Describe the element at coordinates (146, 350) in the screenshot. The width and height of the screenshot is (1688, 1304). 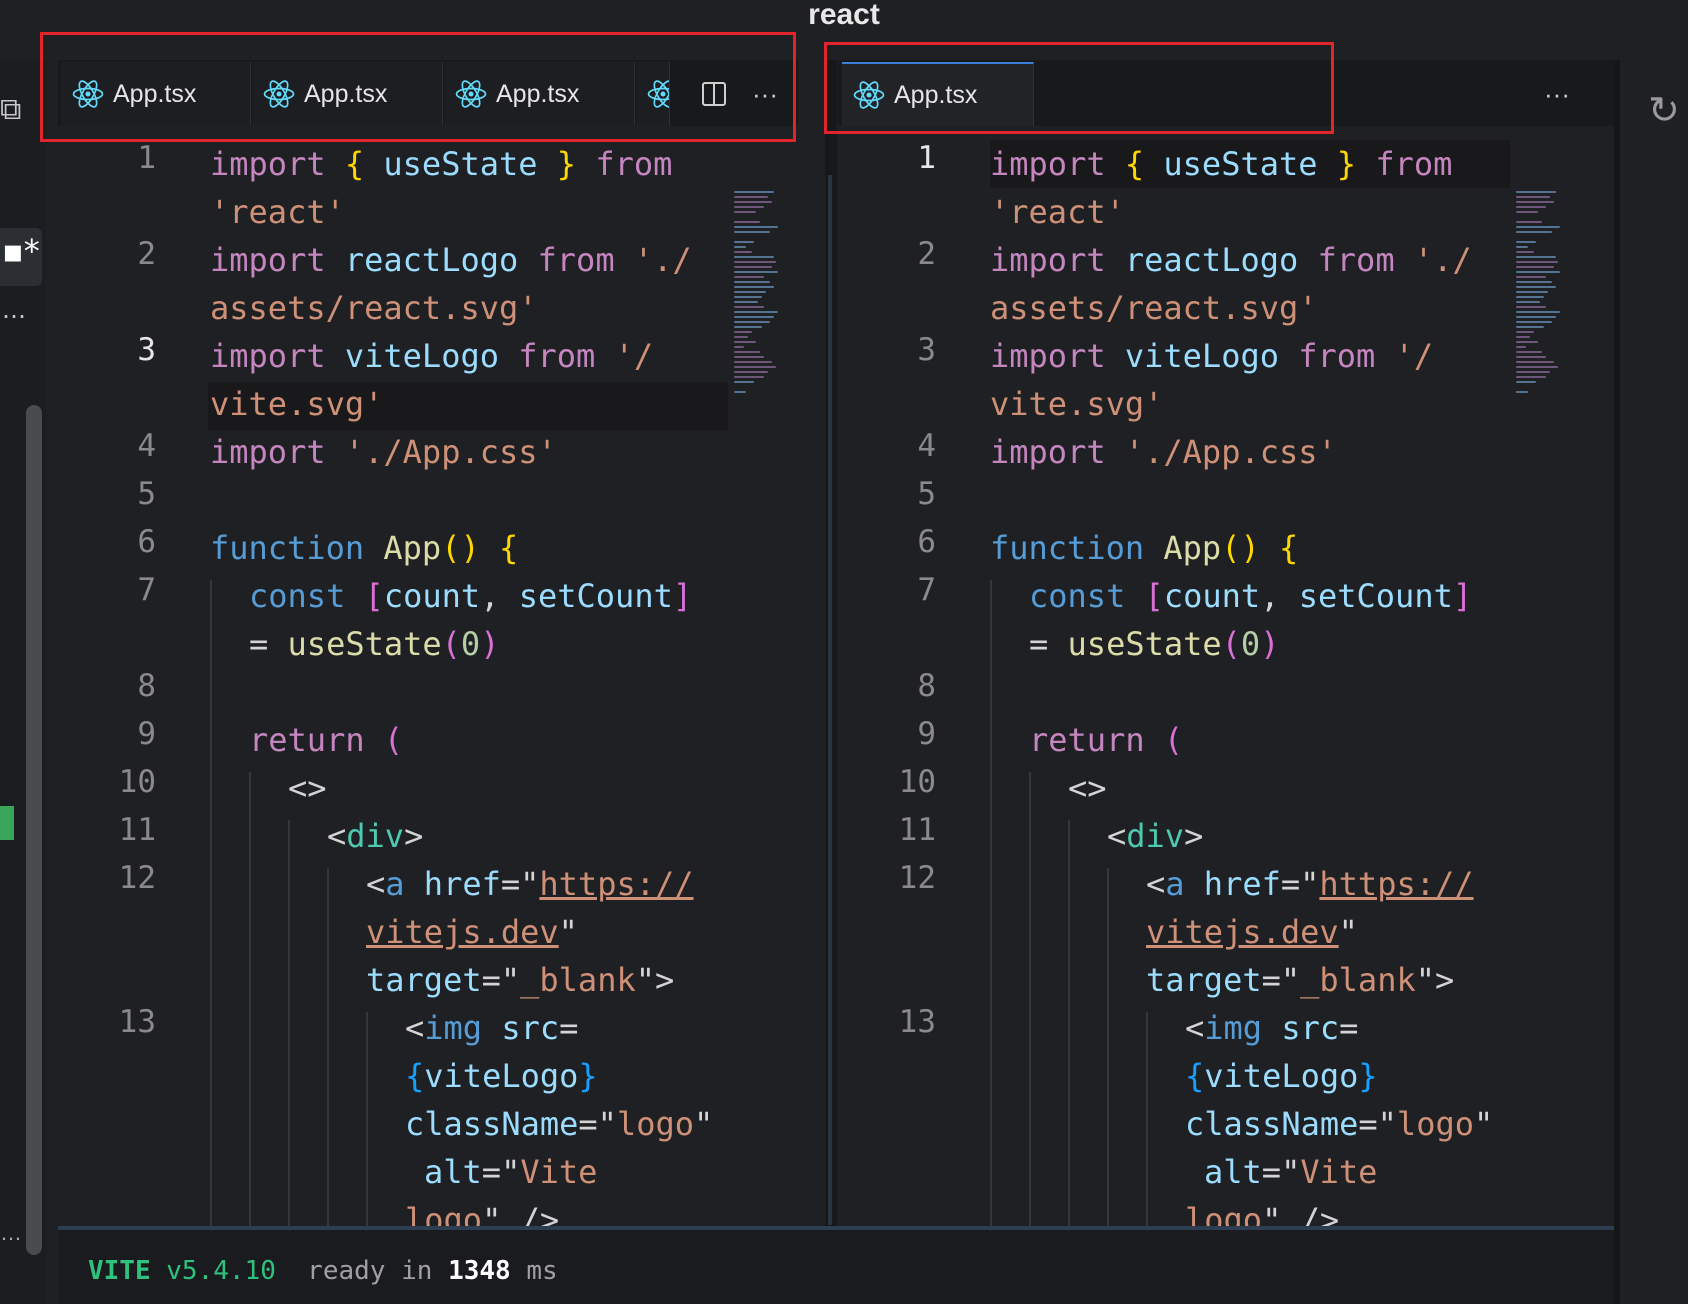
I see `line-number-current: 3` at that location.